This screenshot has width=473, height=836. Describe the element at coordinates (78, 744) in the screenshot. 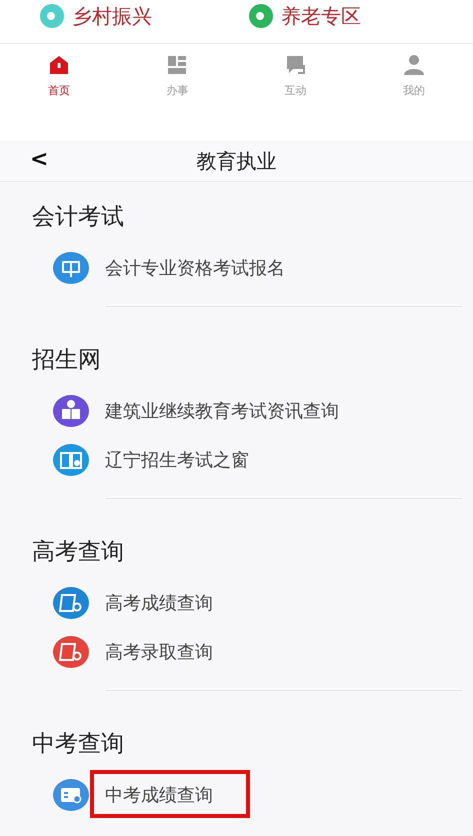

I see `section-title: 中考查询` at that location.